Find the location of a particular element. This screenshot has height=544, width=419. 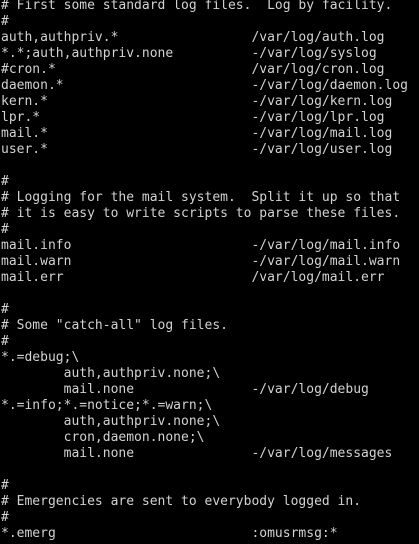

log-rule-line: mail.none -/var/log/debug is located at coordinates (185, 389).